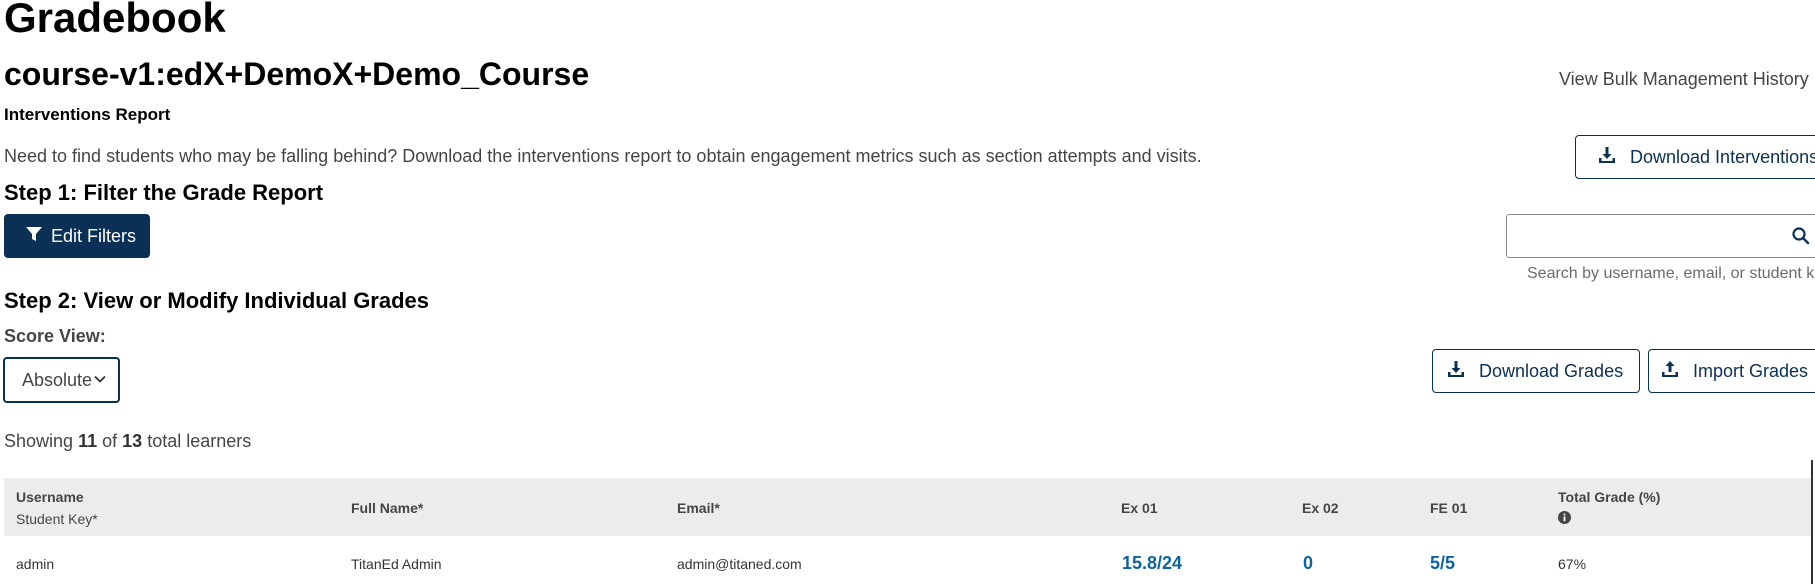  What do you see at coordinates (1308, 563) in the screenshot?
I see `cell-ex02-grade: 0` at bounding box center [1308, 563].